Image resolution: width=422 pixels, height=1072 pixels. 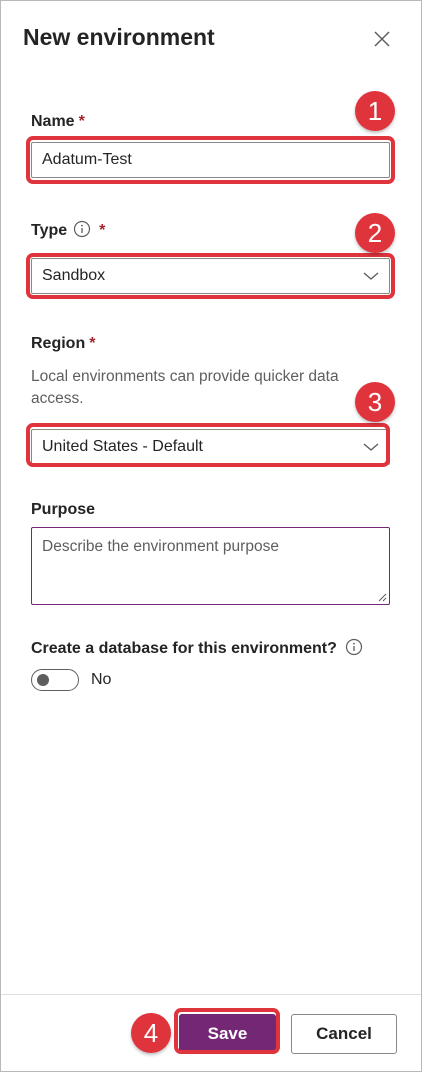 What do you see at coordinates (122, 446) in the screenshot?
I see `region-dropdown-value: United States - Default` at bounding box center [122, 446].